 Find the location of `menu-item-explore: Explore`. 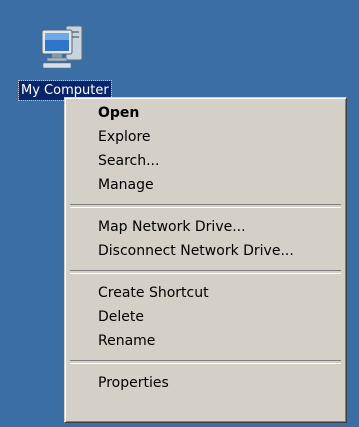

menu-item-explore: Explore is located at coordinates (205, 137).